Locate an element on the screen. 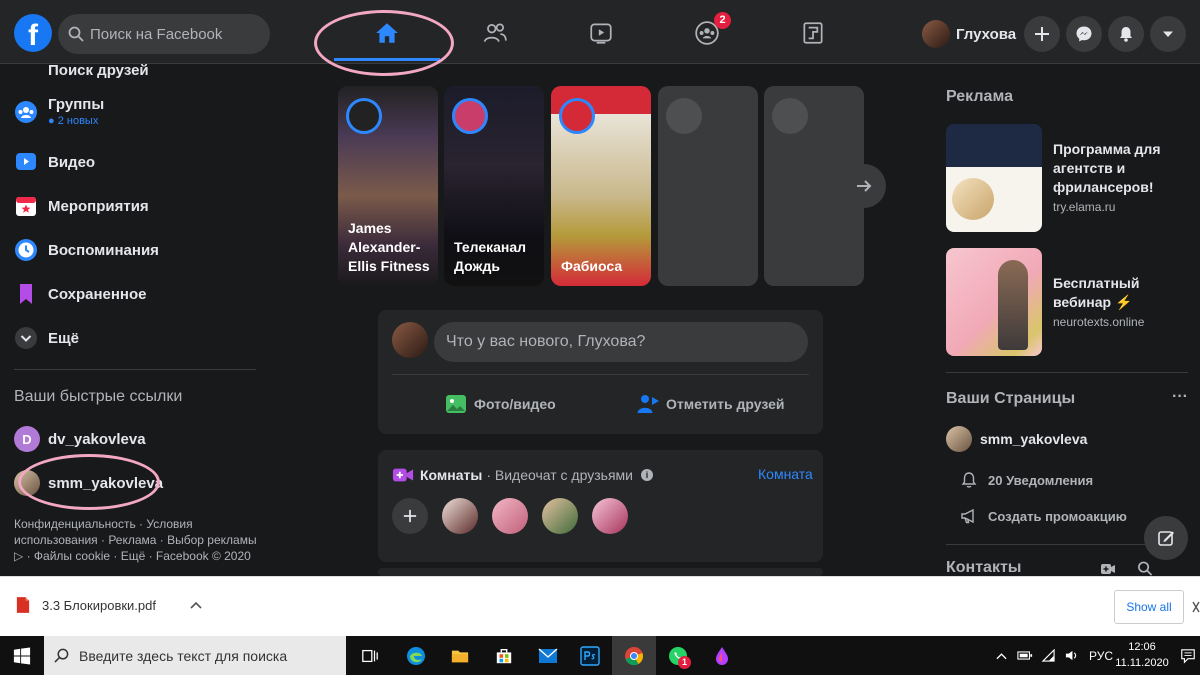 The width and height of the screenshot is (1200, 675). photoshop-icon is located at coordinates (590, 656).